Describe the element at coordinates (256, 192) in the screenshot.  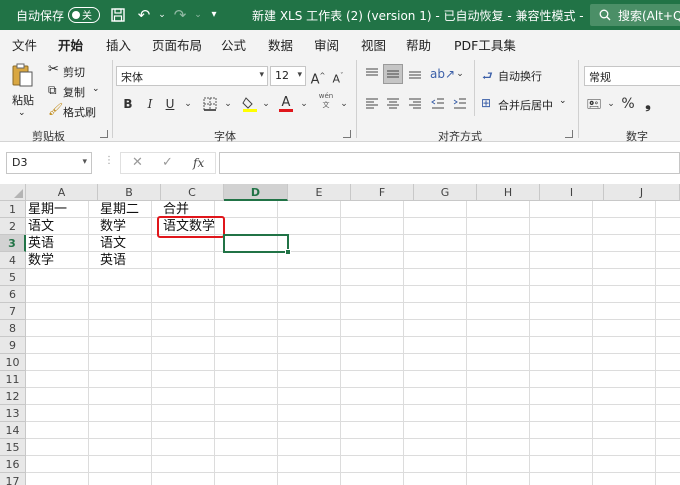
I see `column-header-d: D` at that location.